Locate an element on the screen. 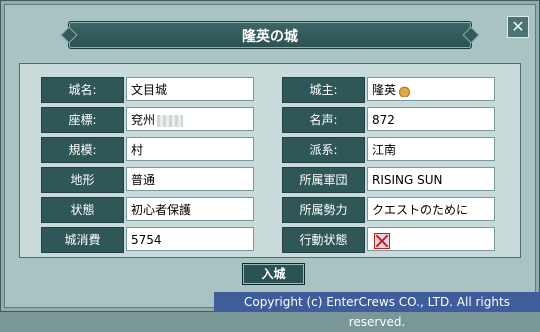 This screenshot has height=332, width=540. label-terrain: 地形 is located at coordinates (82, 180).